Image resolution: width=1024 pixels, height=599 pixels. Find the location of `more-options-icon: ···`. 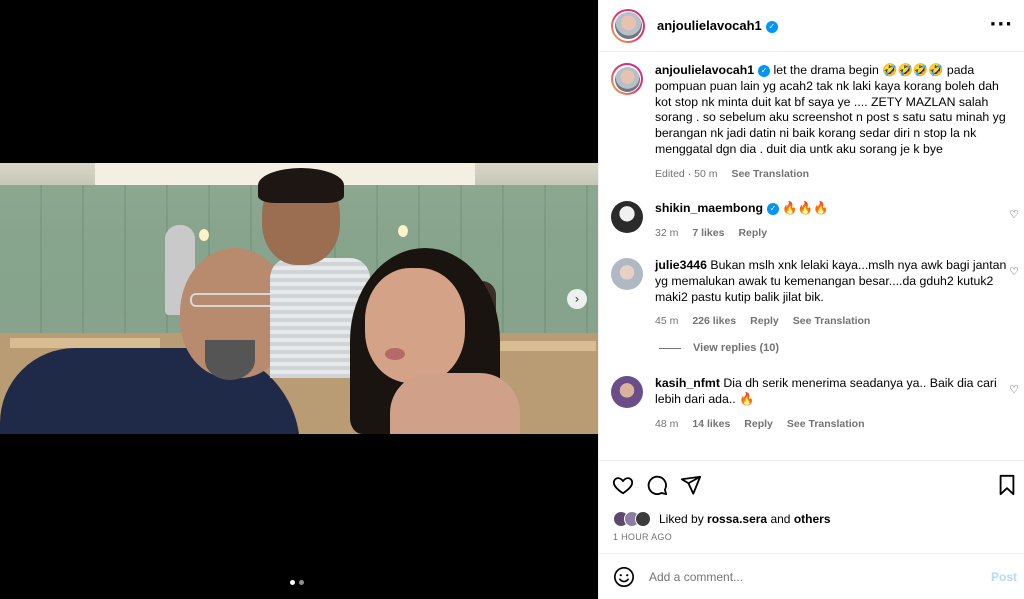

more-options-icon: ··· is located at coordinates (1001, 24).